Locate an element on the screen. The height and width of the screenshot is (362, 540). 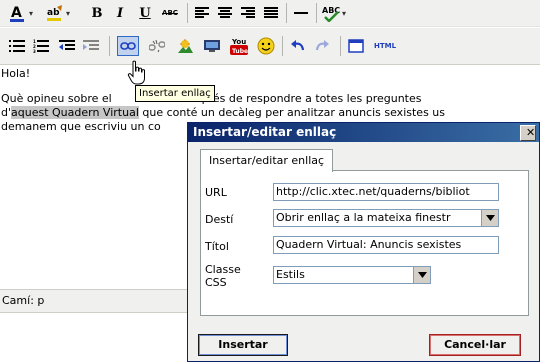
bold-button: B is located at coordinates (97, 13).